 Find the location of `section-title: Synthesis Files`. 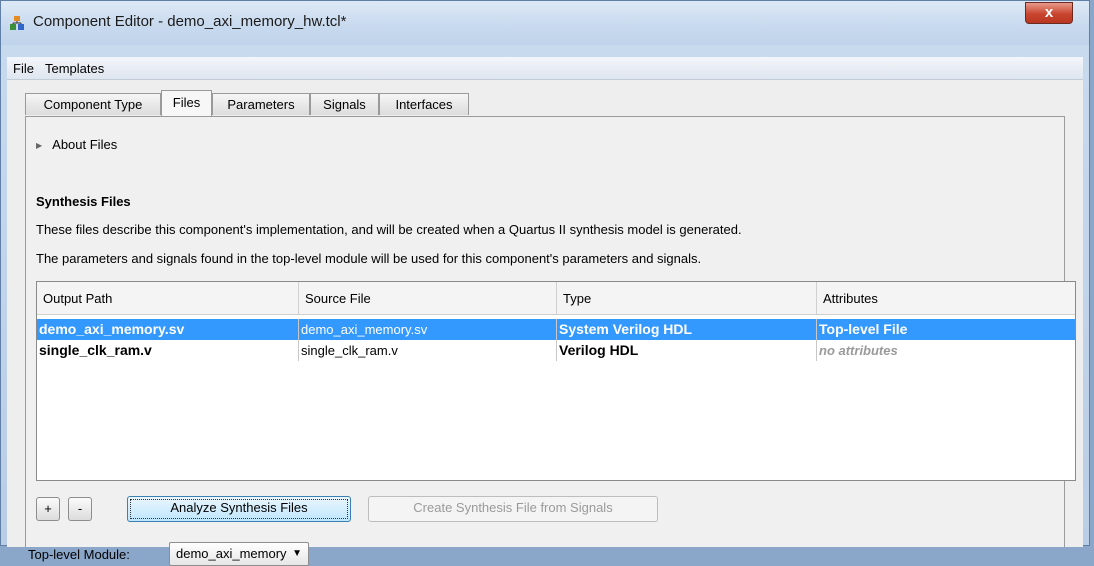

section-title: Synthesis Files is located at coordinates (83, 201).